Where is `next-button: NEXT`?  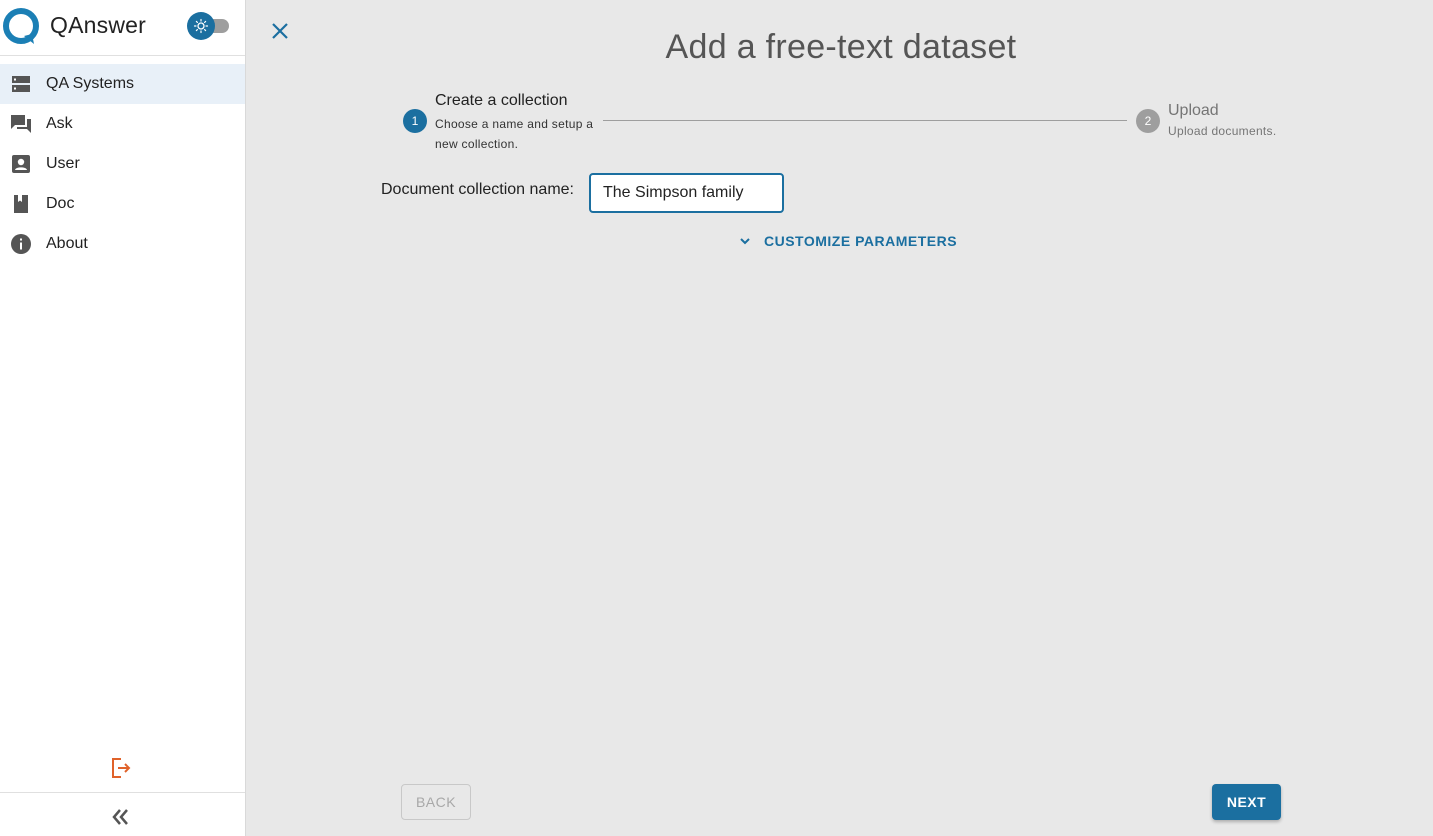
next-button: NEXT is located at coordinates (1246, 802).